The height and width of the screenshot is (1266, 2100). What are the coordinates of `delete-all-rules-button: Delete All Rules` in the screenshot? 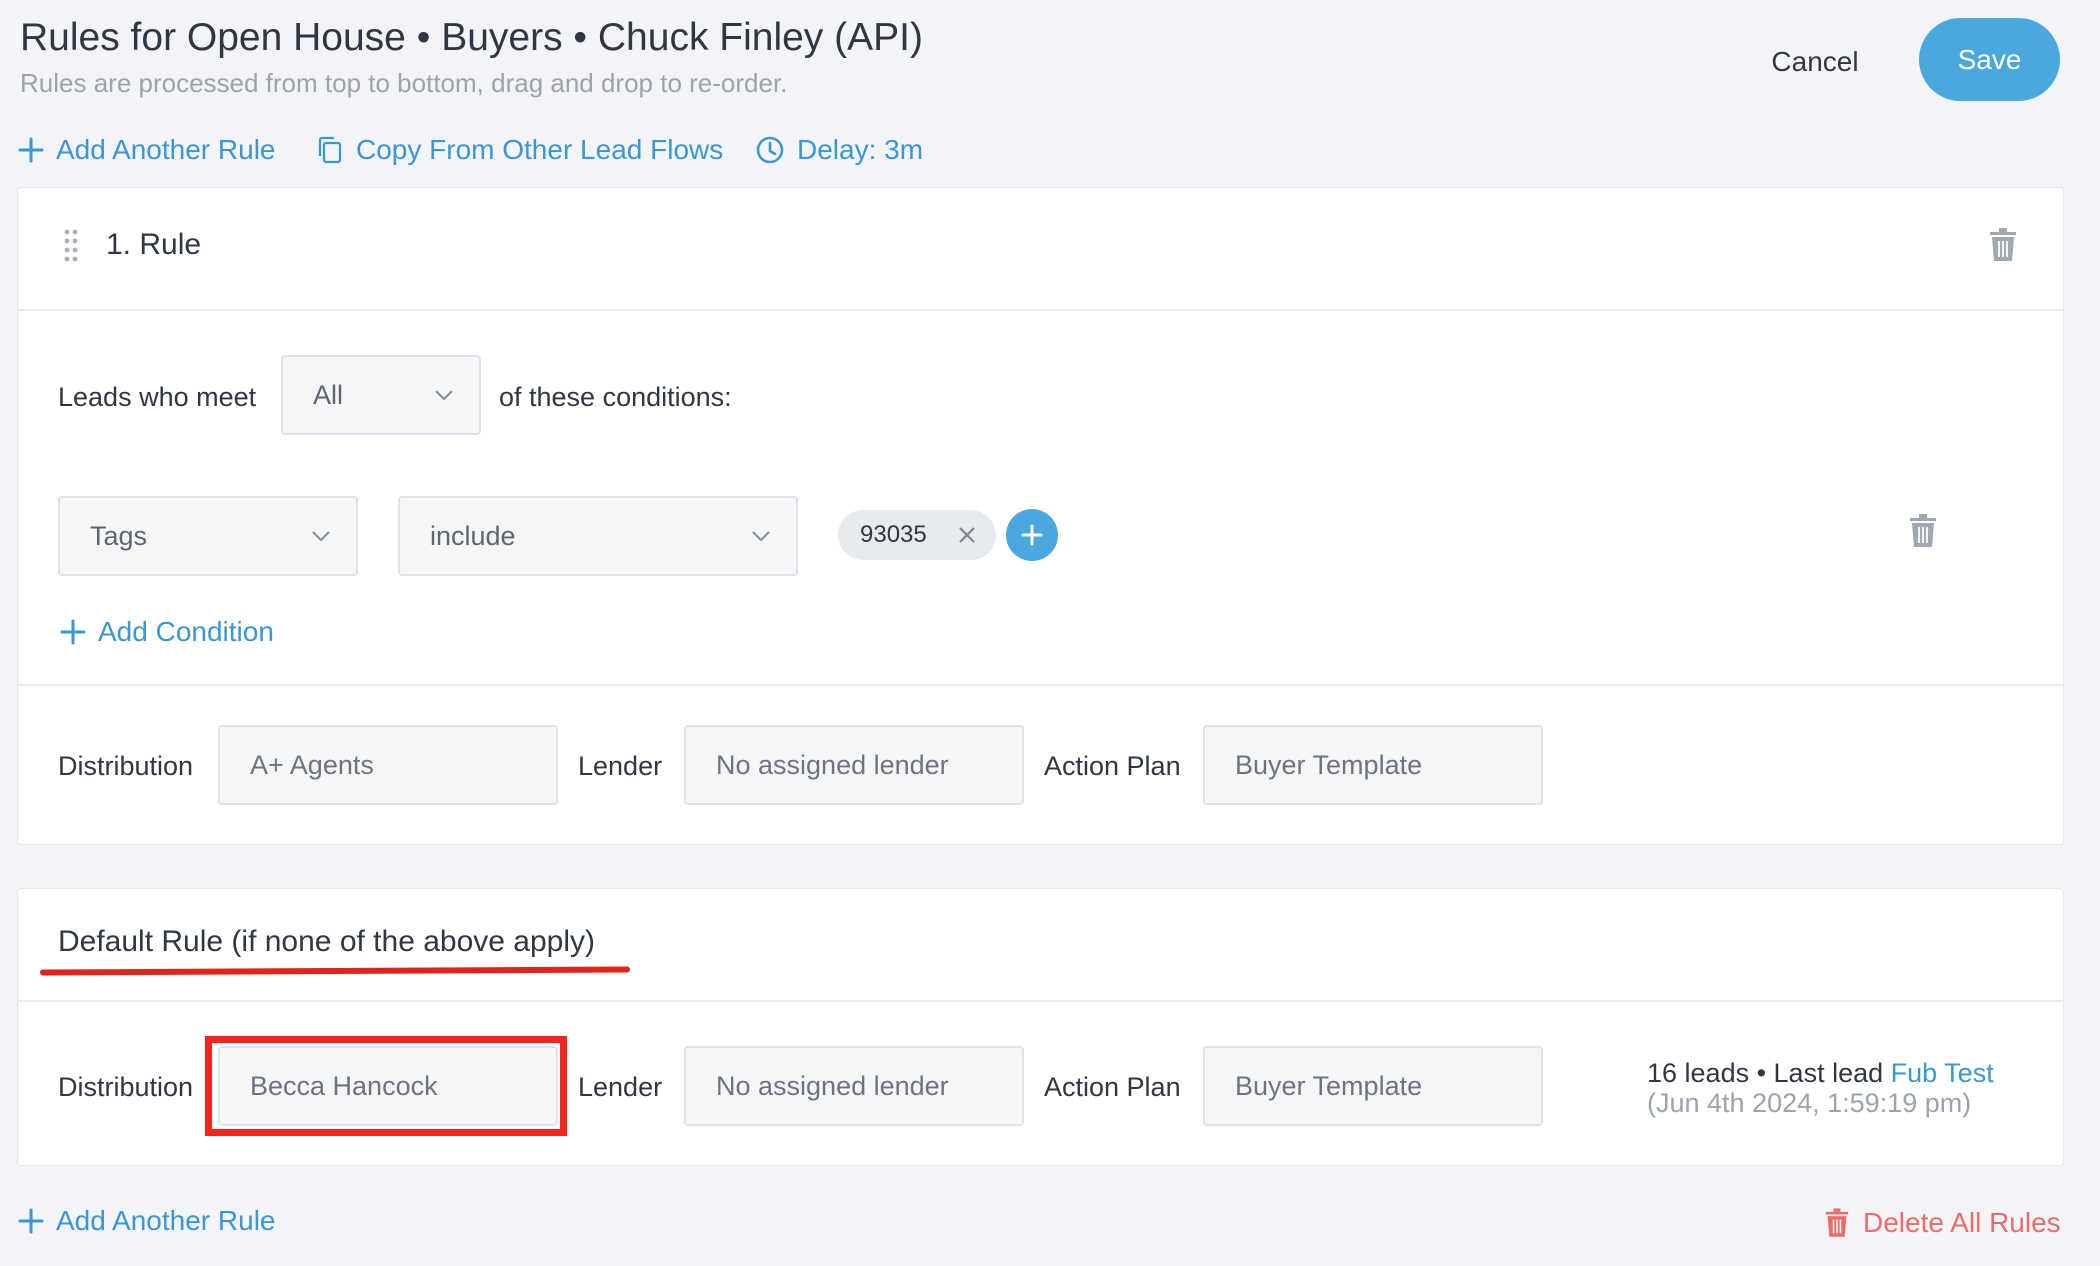 It's located at (1943, 1223).